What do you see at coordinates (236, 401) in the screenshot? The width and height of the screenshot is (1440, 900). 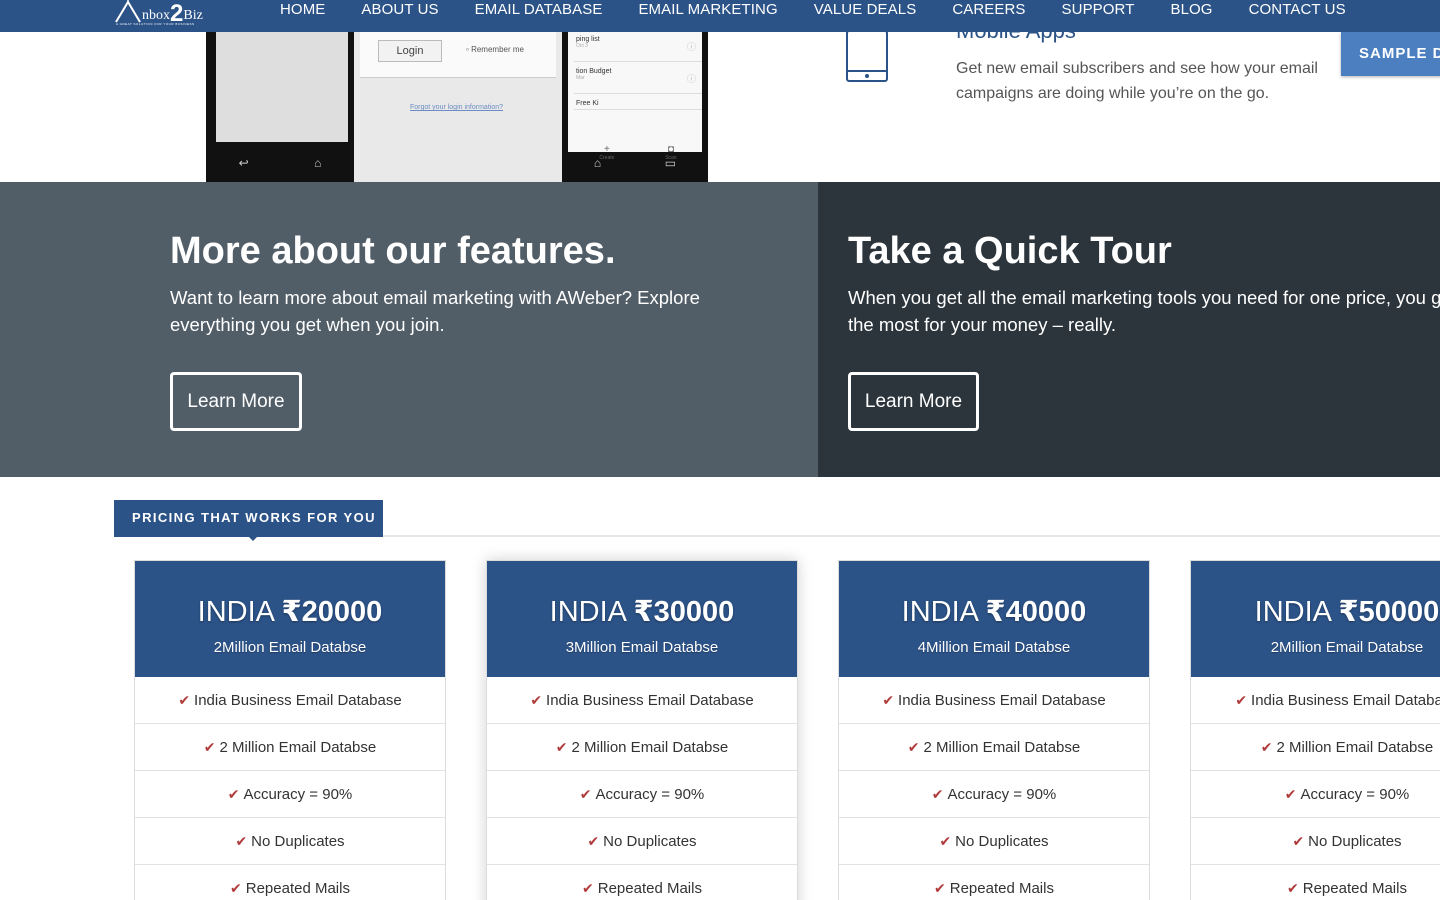 I see `features-learn-more-button: Learn More` at bounding box center [236, 401].